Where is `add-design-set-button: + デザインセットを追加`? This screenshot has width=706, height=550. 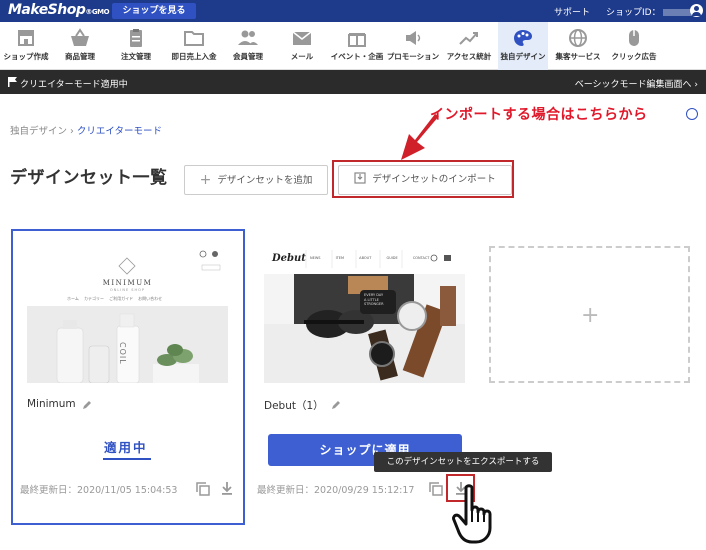
add-design-set-button: + デザインセットを追加 is located at coordinates (256, 180).